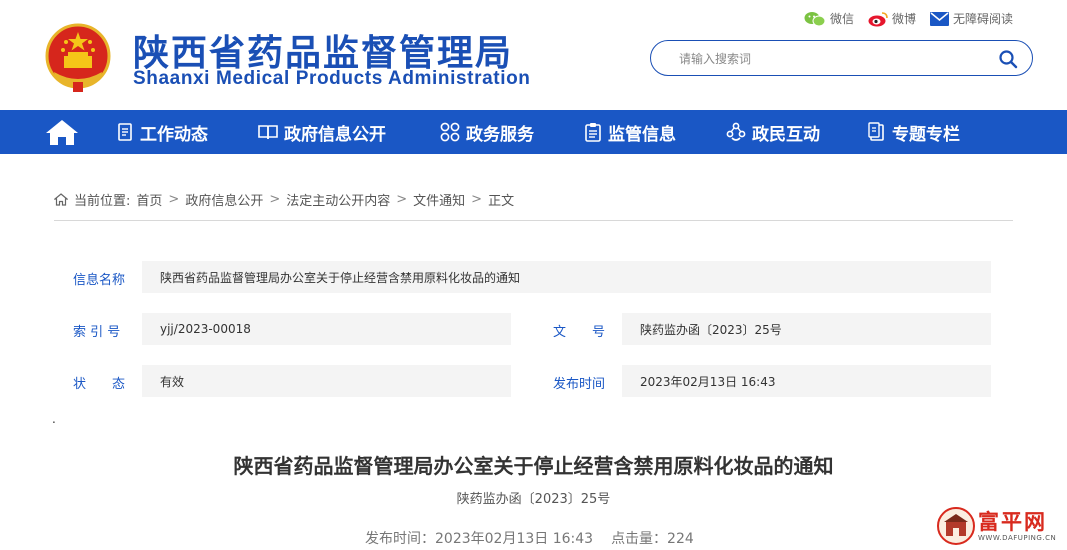 The width and height of the screenshot is (1067, 550). I want to click on wechat-link: 微信, so click(829, 18).